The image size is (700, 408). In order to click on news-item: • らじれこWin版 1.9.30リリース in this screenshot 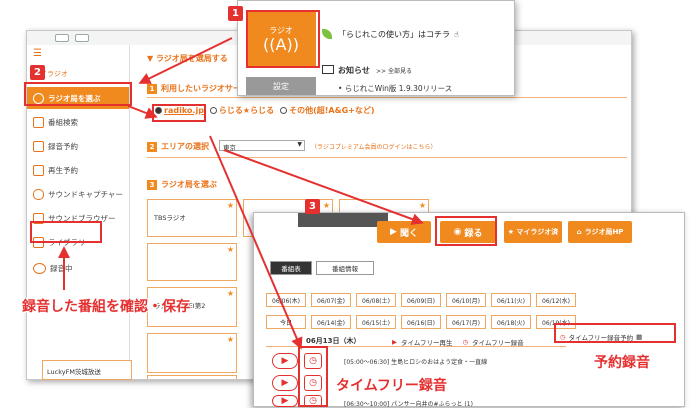, I will do `click(395, 88)`.